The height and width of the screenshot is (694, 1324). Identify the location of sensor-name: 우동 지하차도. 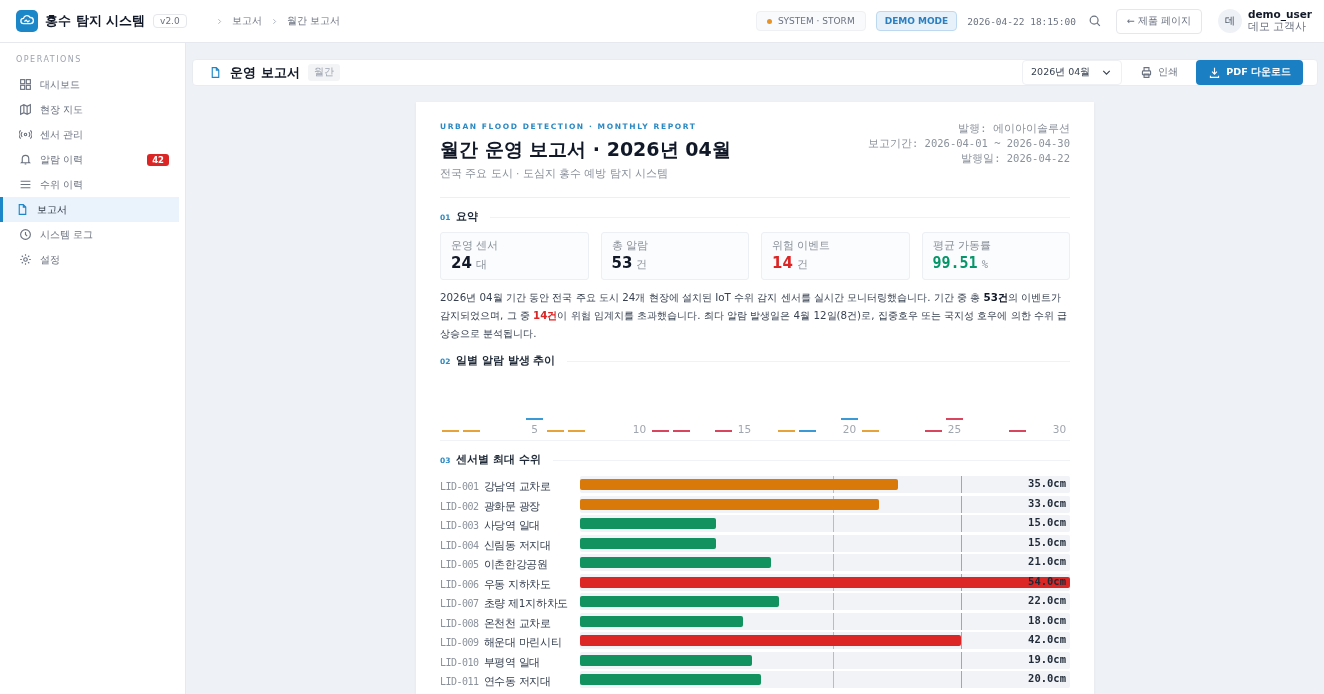
(517, 583).